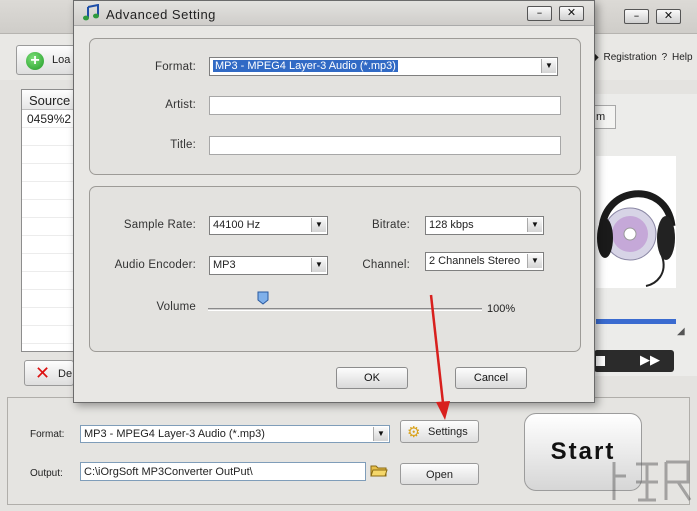 Image resolution: width=697 pixels, height=511 pixels. I want to click on folder-icon, so click(379, 470).